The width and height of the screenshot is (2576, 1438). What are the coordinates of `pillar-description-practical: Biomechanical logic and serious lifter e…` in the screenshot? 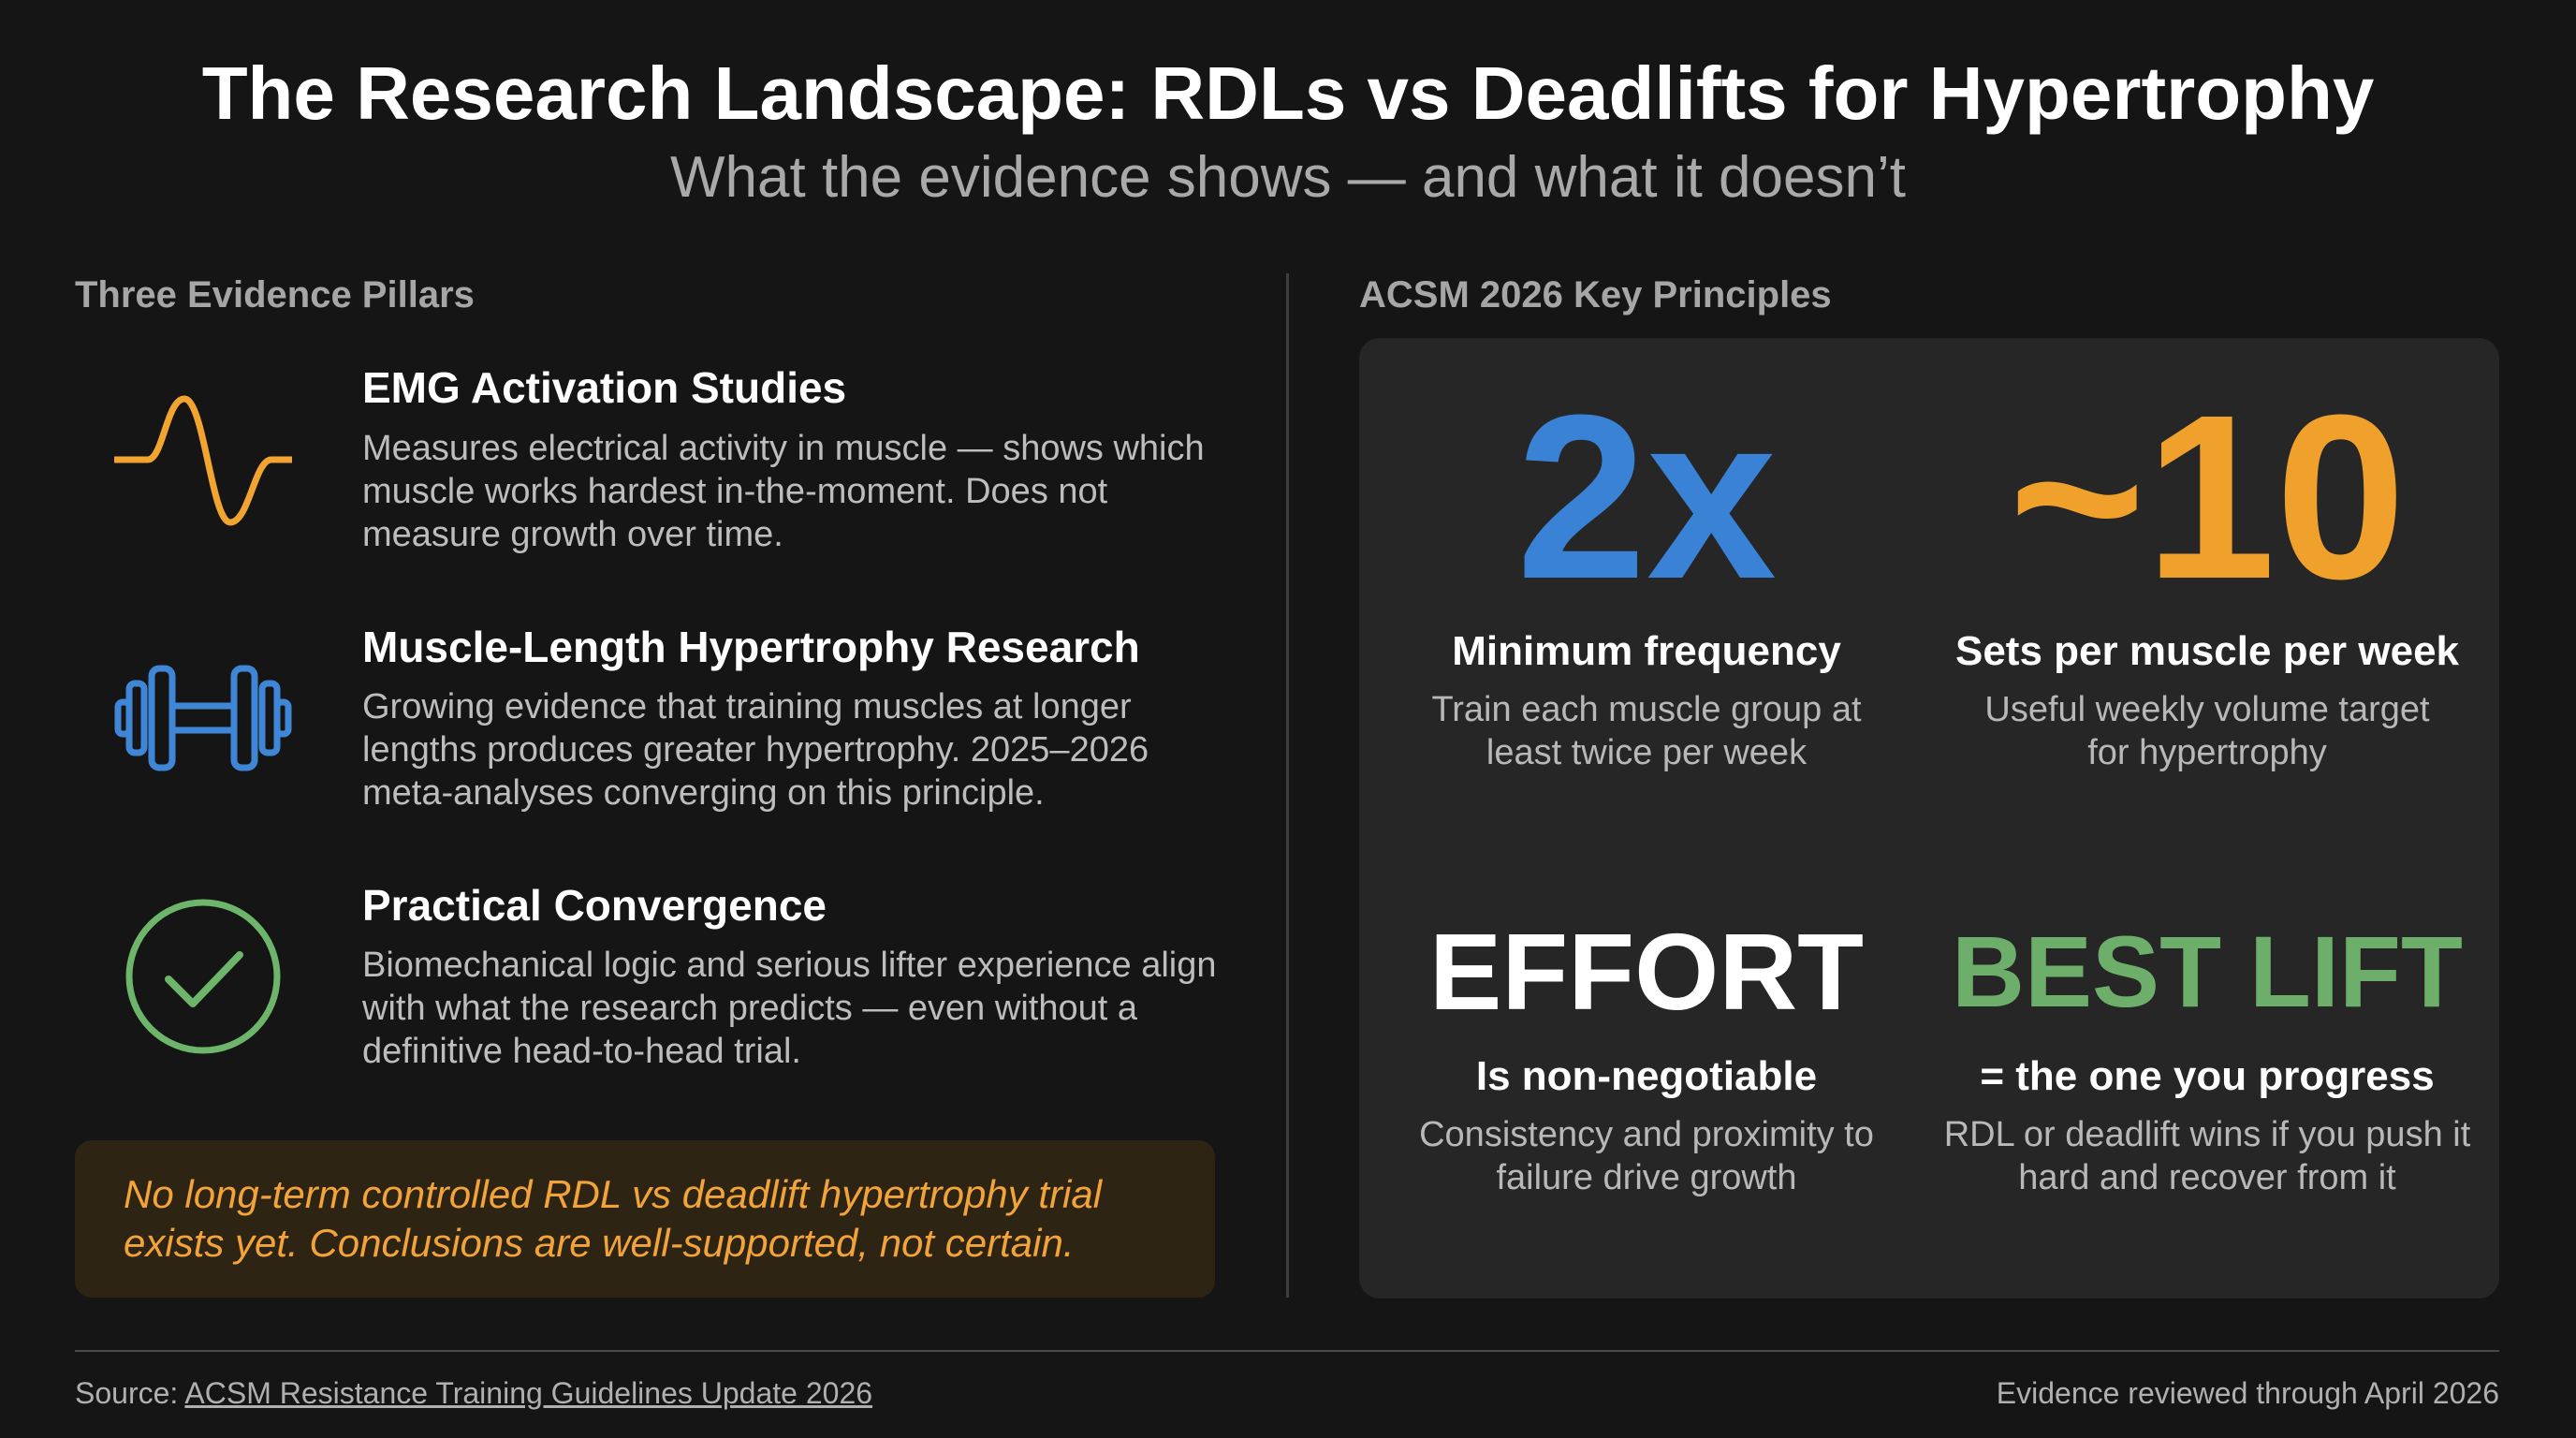 It's located at (789, 1008).